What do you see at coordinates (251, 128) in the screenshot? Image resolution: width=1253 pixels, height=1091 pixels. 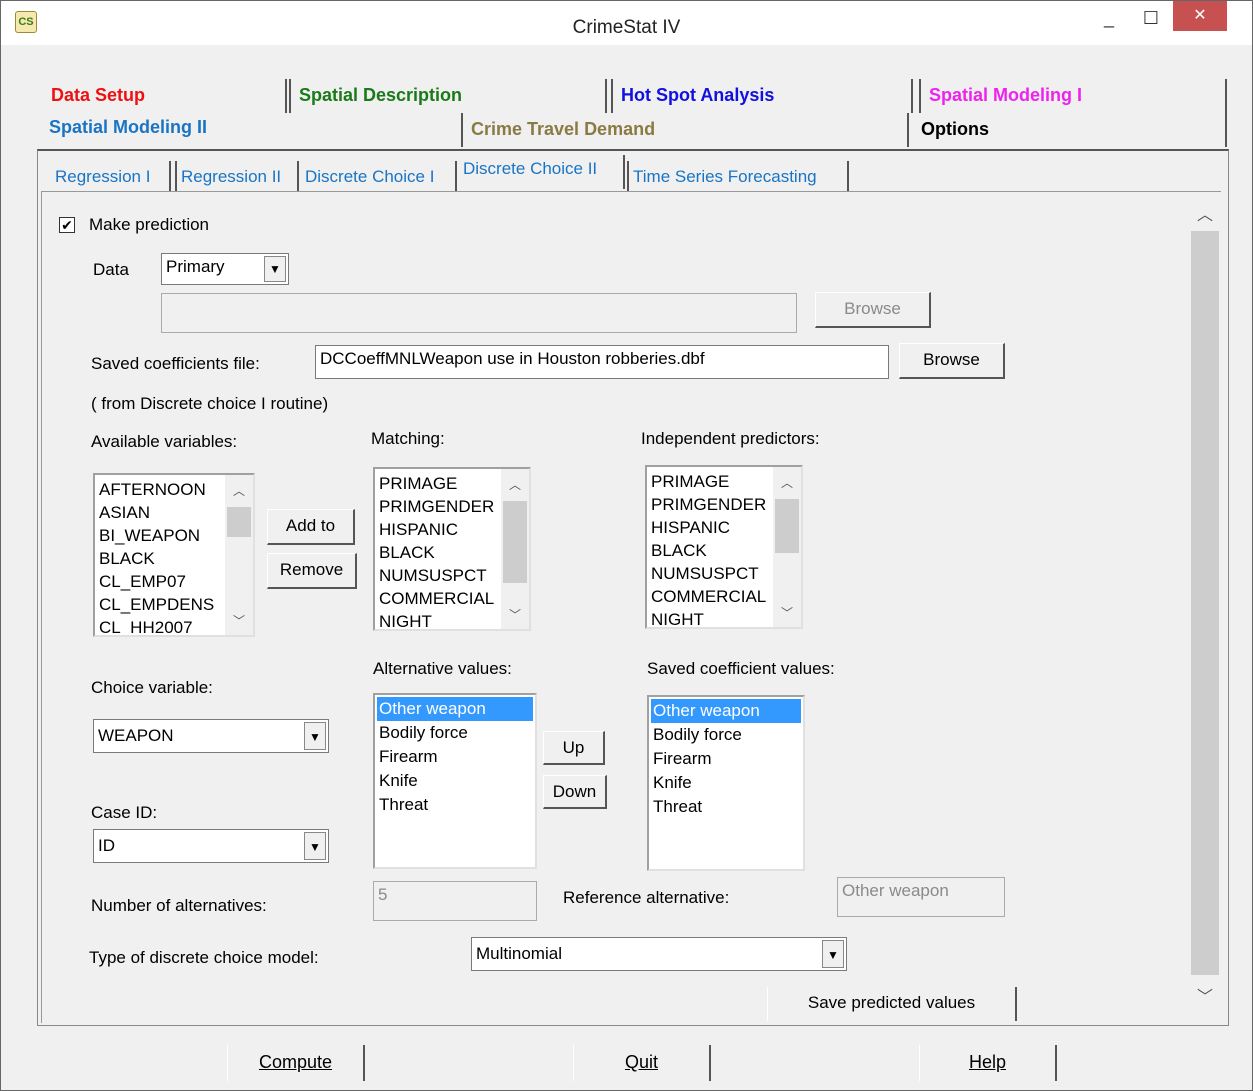 I see `tab-spatial-modeling-2: Spatial Modeling II` at bounding box center [251, 128].